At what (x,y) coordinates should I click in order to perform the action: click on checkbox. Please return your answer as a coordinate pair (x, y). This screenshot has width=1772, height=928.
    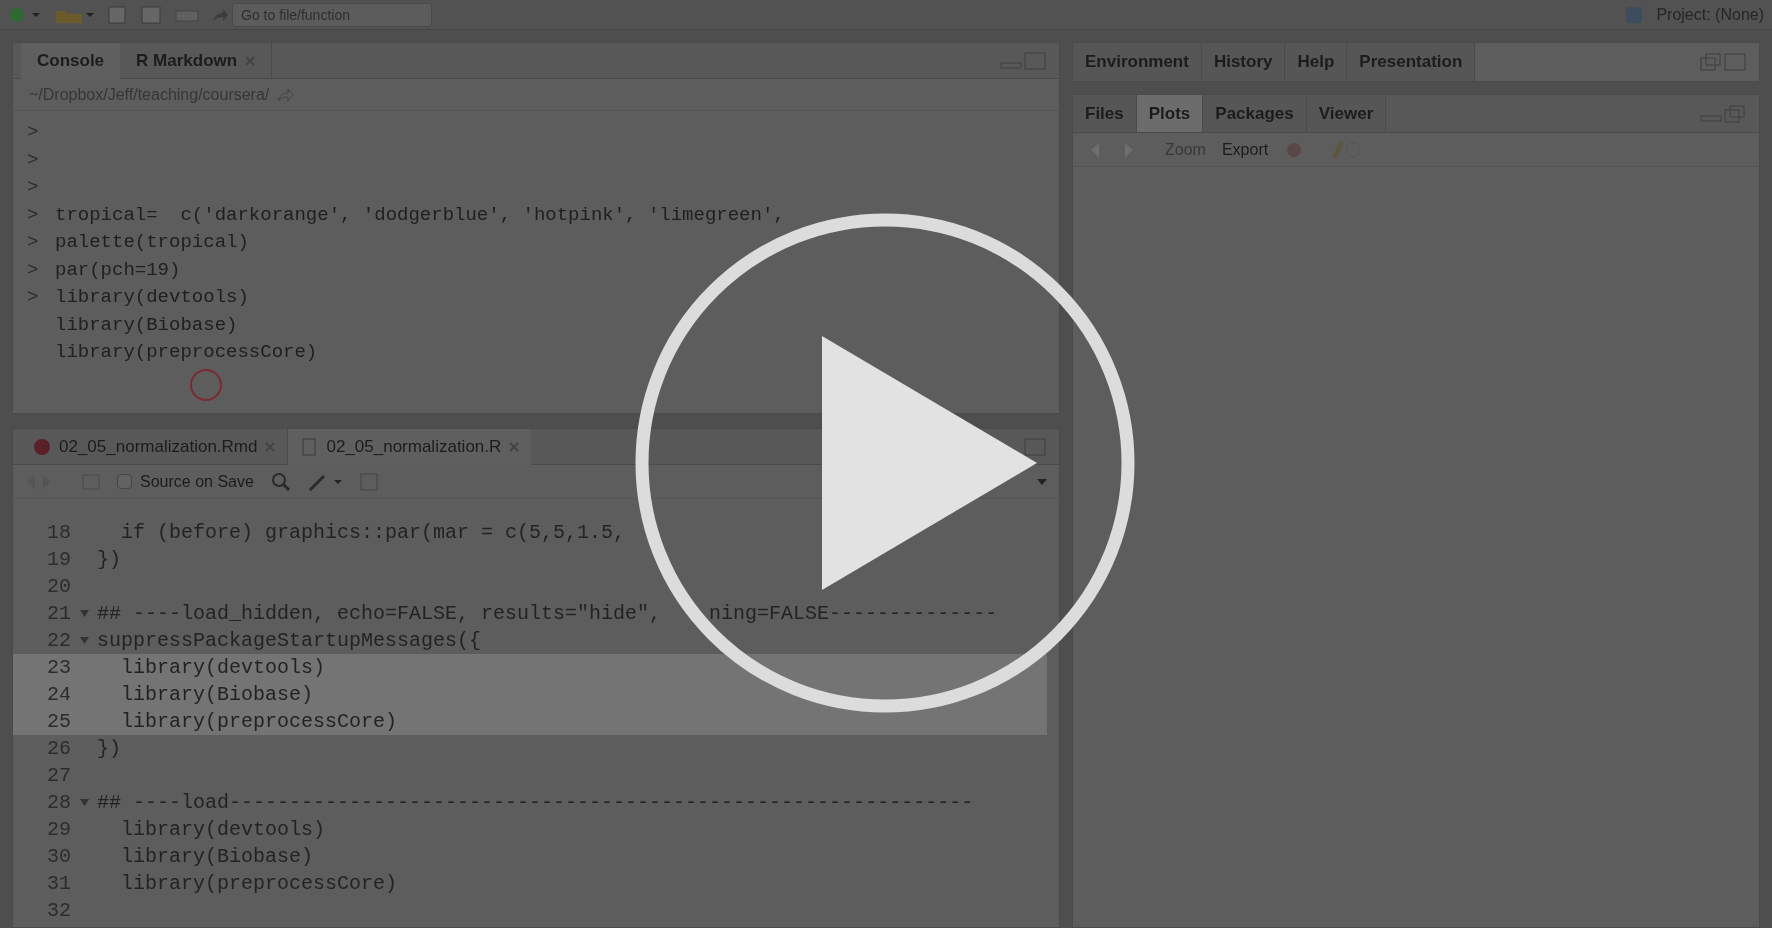
    Looking at the image, I should click on (124, 481).